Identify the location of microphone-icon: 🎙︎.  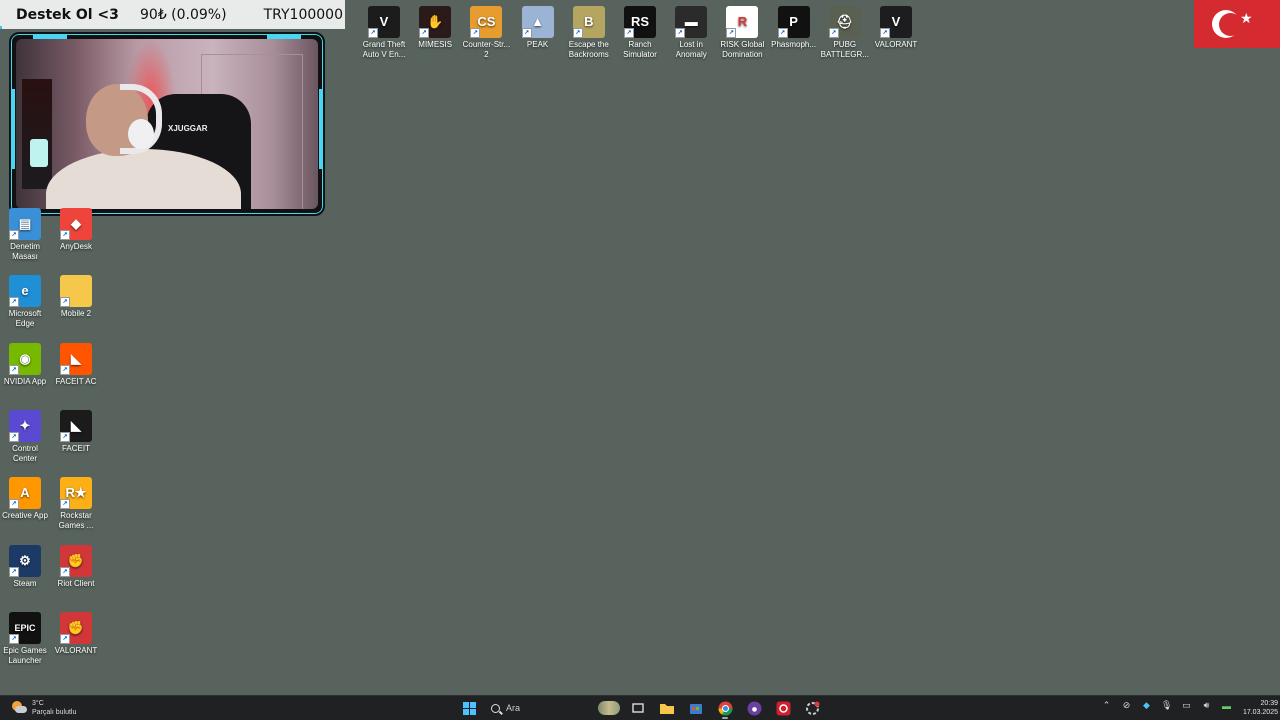
(1166, 705).